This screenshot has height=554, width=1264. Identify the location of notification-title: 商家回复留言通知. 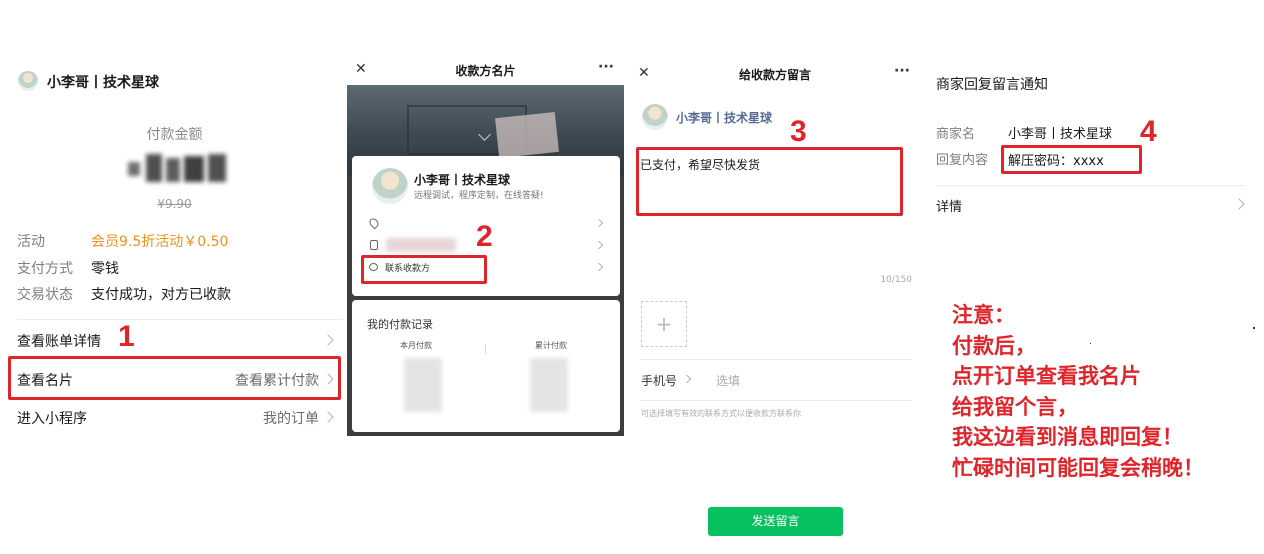
(992, 85).